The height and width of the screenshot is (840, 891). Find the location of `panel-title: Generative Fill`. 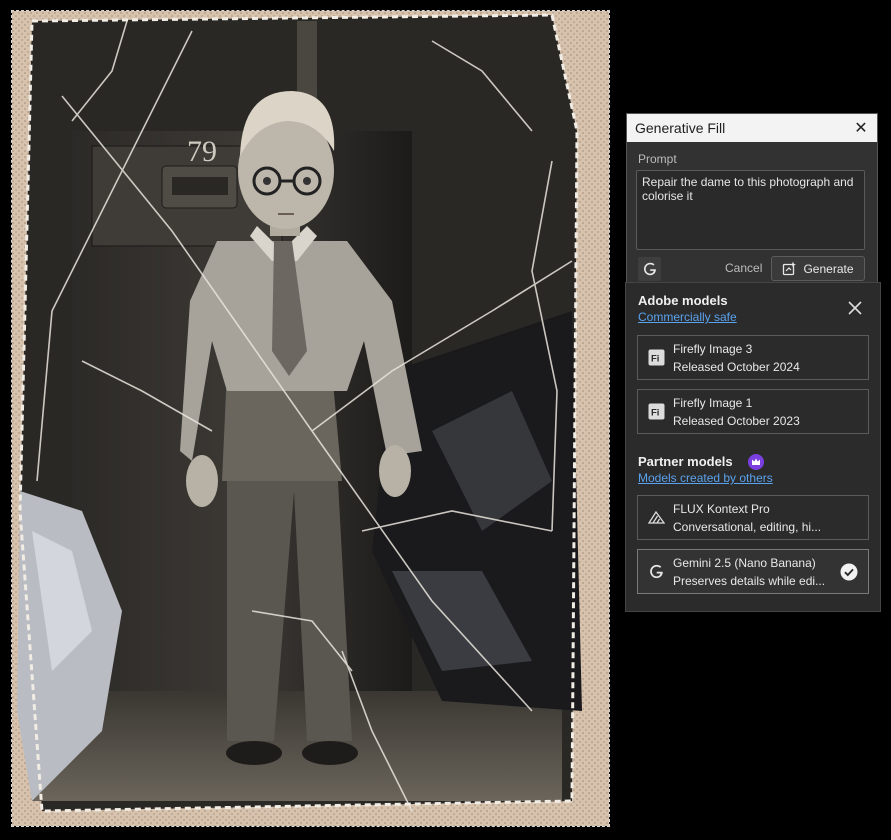

panel-title: Generative Fill is located at coordinates (680, 128).